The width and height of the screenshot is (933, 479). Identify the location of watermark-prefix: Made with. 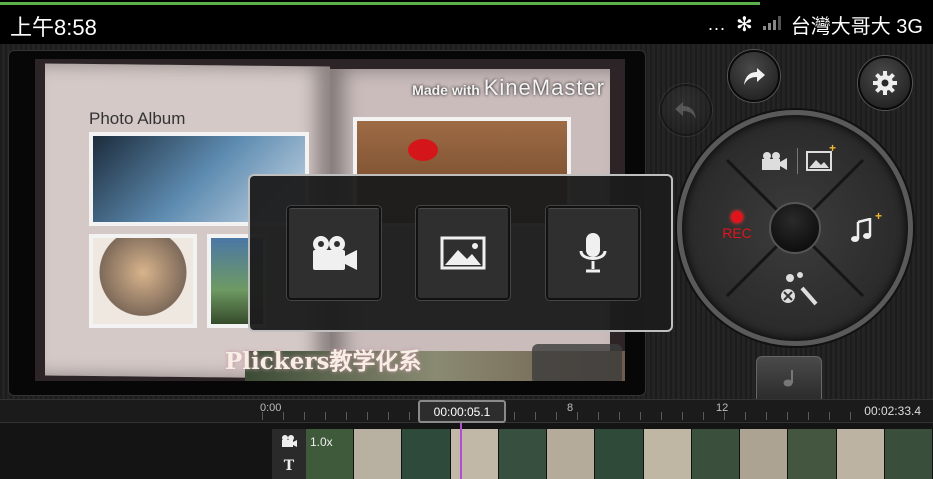
(446, 90).